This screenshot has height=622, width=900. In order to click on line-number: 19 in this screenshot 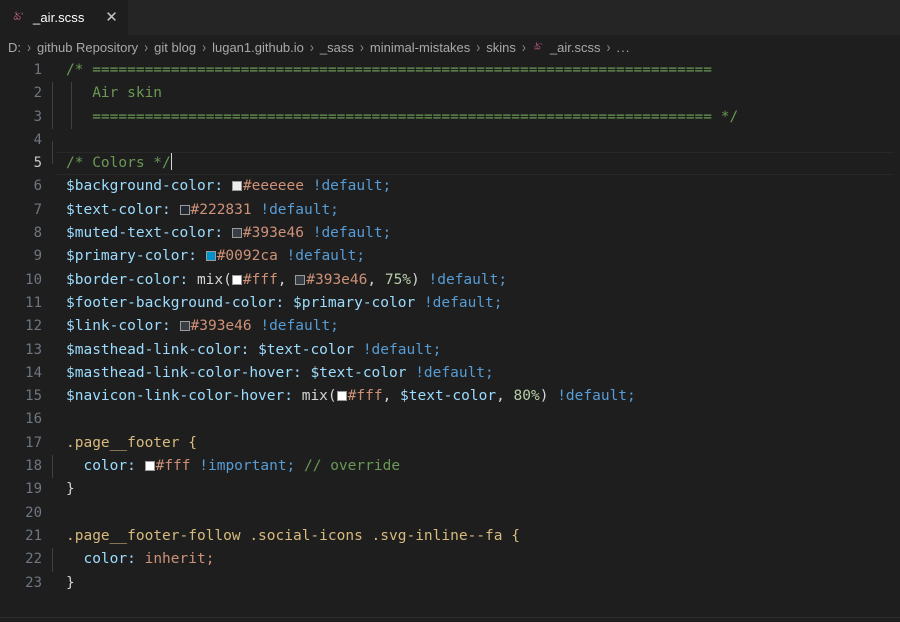, I will do `click(33, 489)`.